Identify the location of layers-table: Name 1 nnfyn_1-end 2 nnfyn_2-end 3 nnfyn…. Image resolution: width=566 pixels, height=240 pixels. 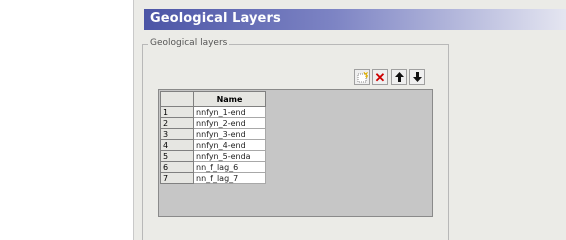
(213, 137).